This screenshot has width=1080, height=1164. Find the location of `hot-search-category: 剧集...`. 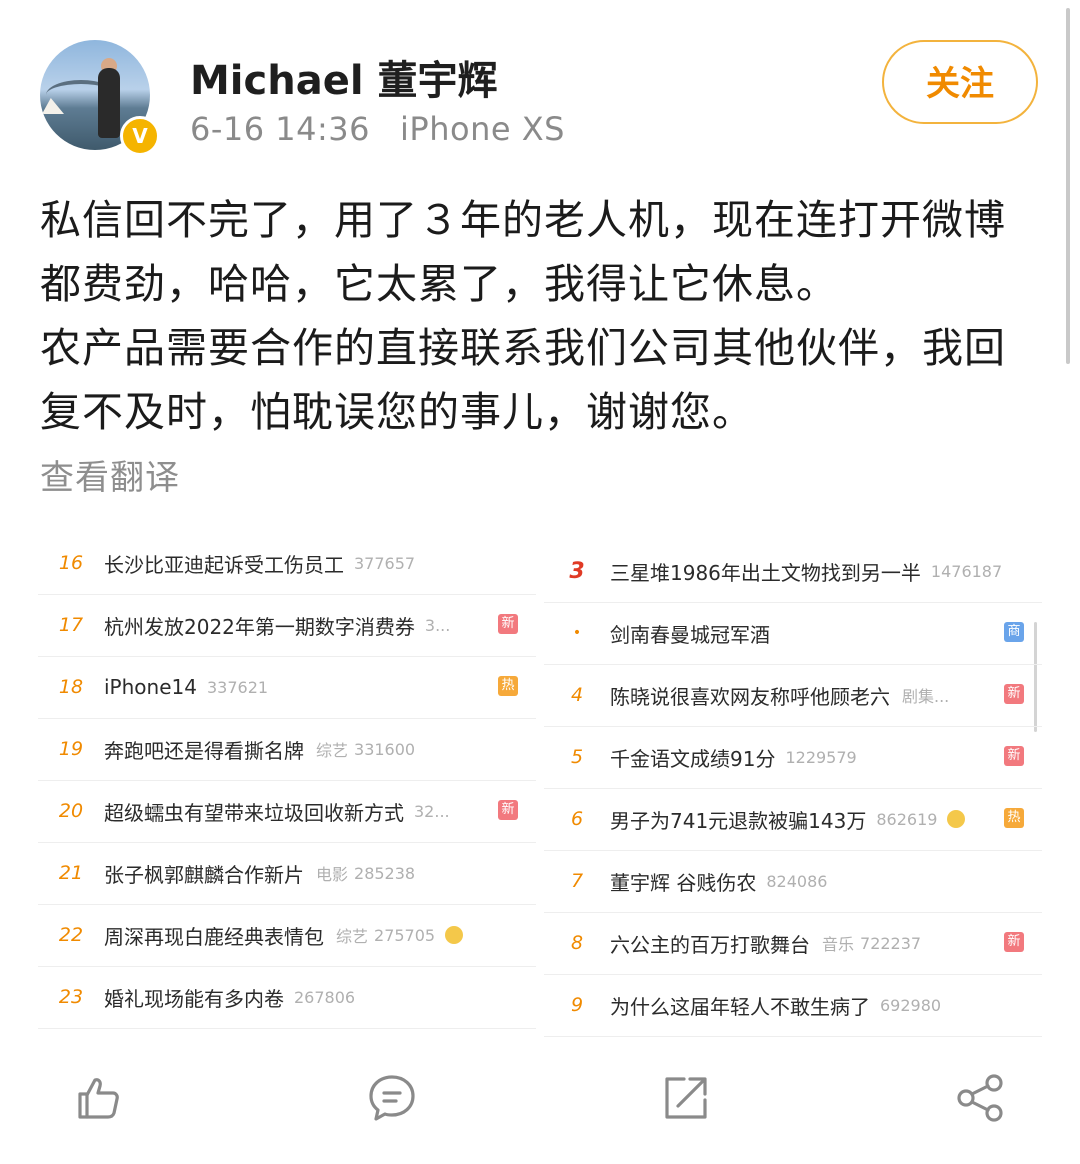

hot-search-category: 剧集... is located at coordinates (926, 696).